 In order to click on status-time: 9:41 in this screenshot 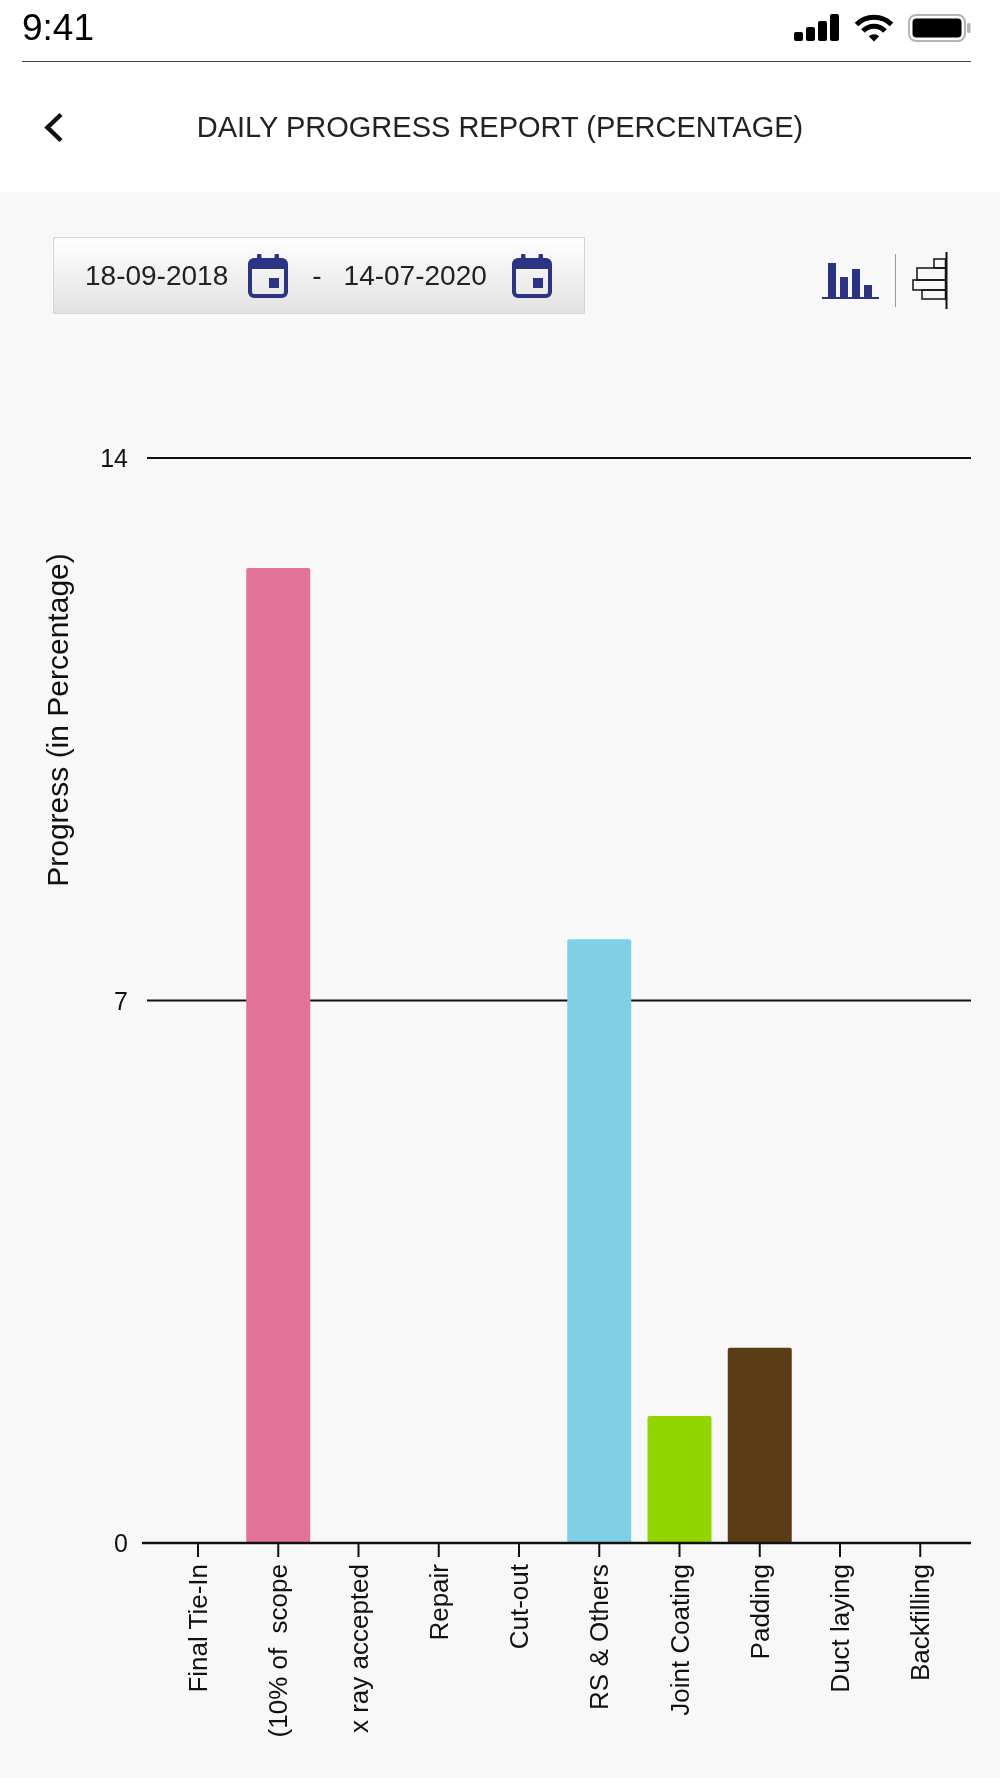, I will do `click(58, 27)`.